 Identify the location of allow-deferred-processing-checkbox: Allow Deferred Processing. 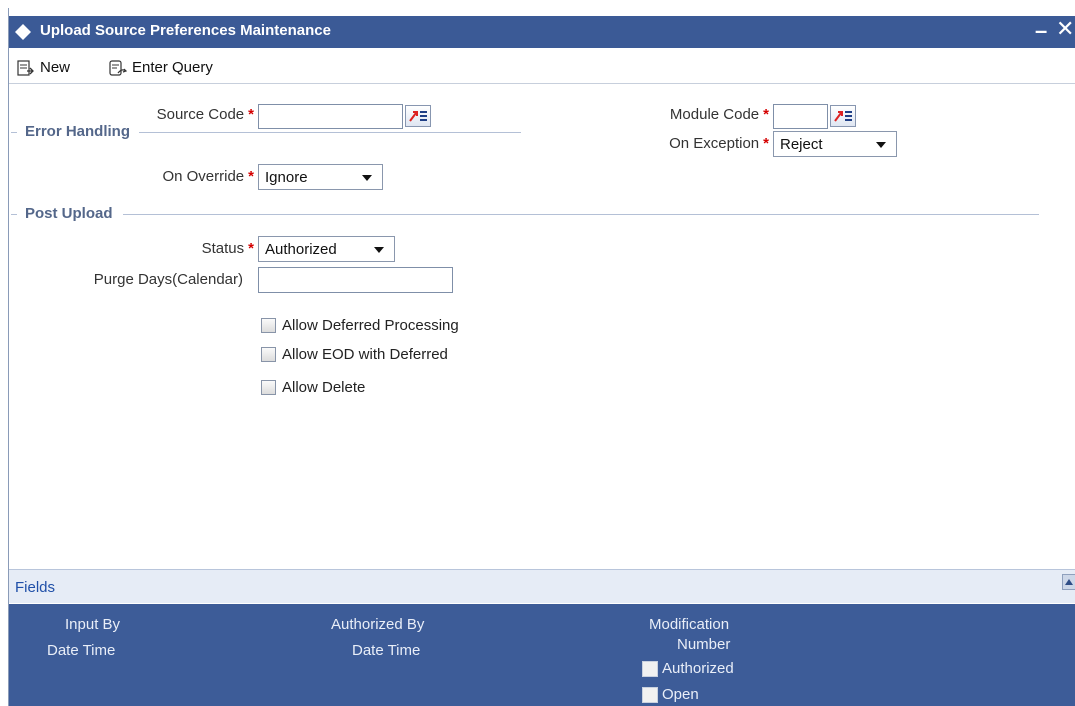
(360, 325).